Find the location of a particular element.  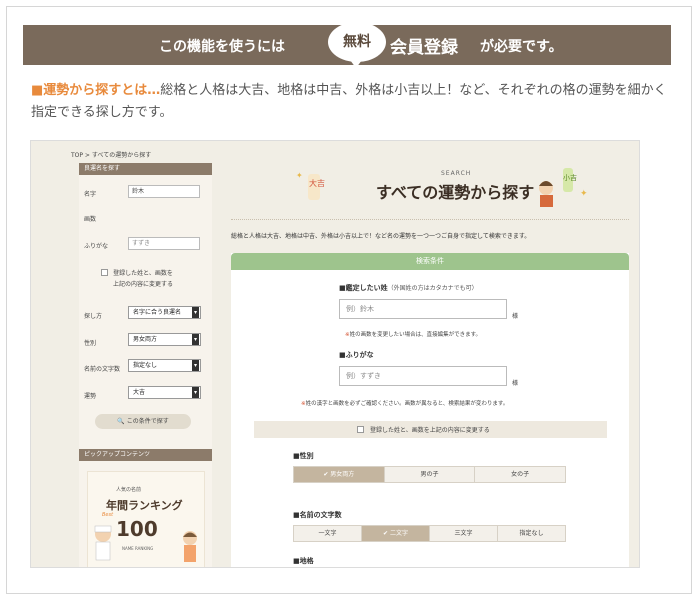

chars-segment: 一文字 ✔ 二文字 三文字 指定なし is located at coordinates (429, 533).